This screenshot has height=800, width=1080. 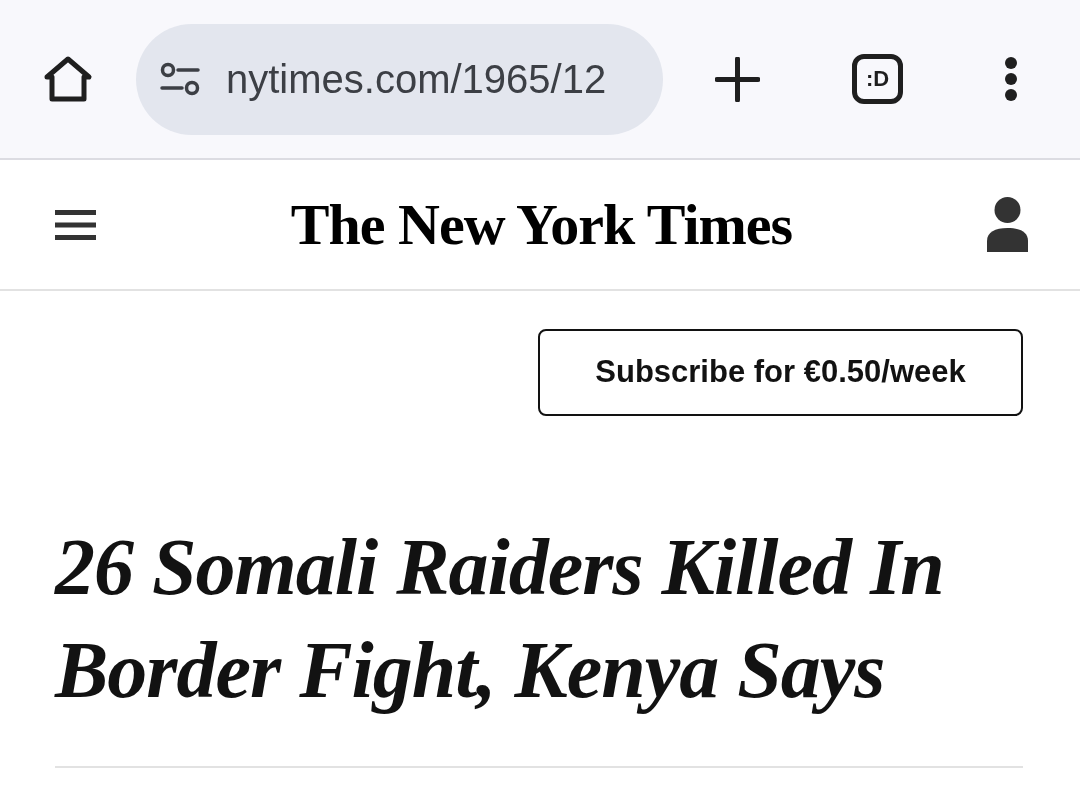 What do you see at coordinates (541, 224) in the screenshot?
I see `site-logo: The New York Times` at bounding box center [541, 224].